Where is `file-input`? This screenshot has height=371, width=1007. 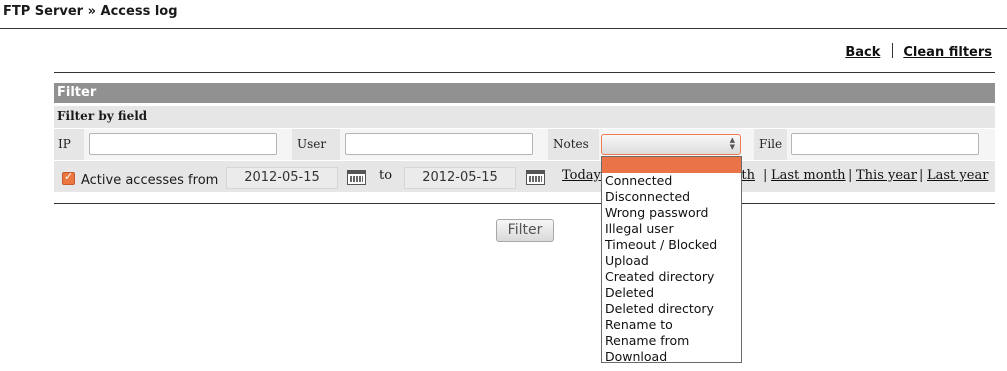
file-input is located at coordinates (885, 144).